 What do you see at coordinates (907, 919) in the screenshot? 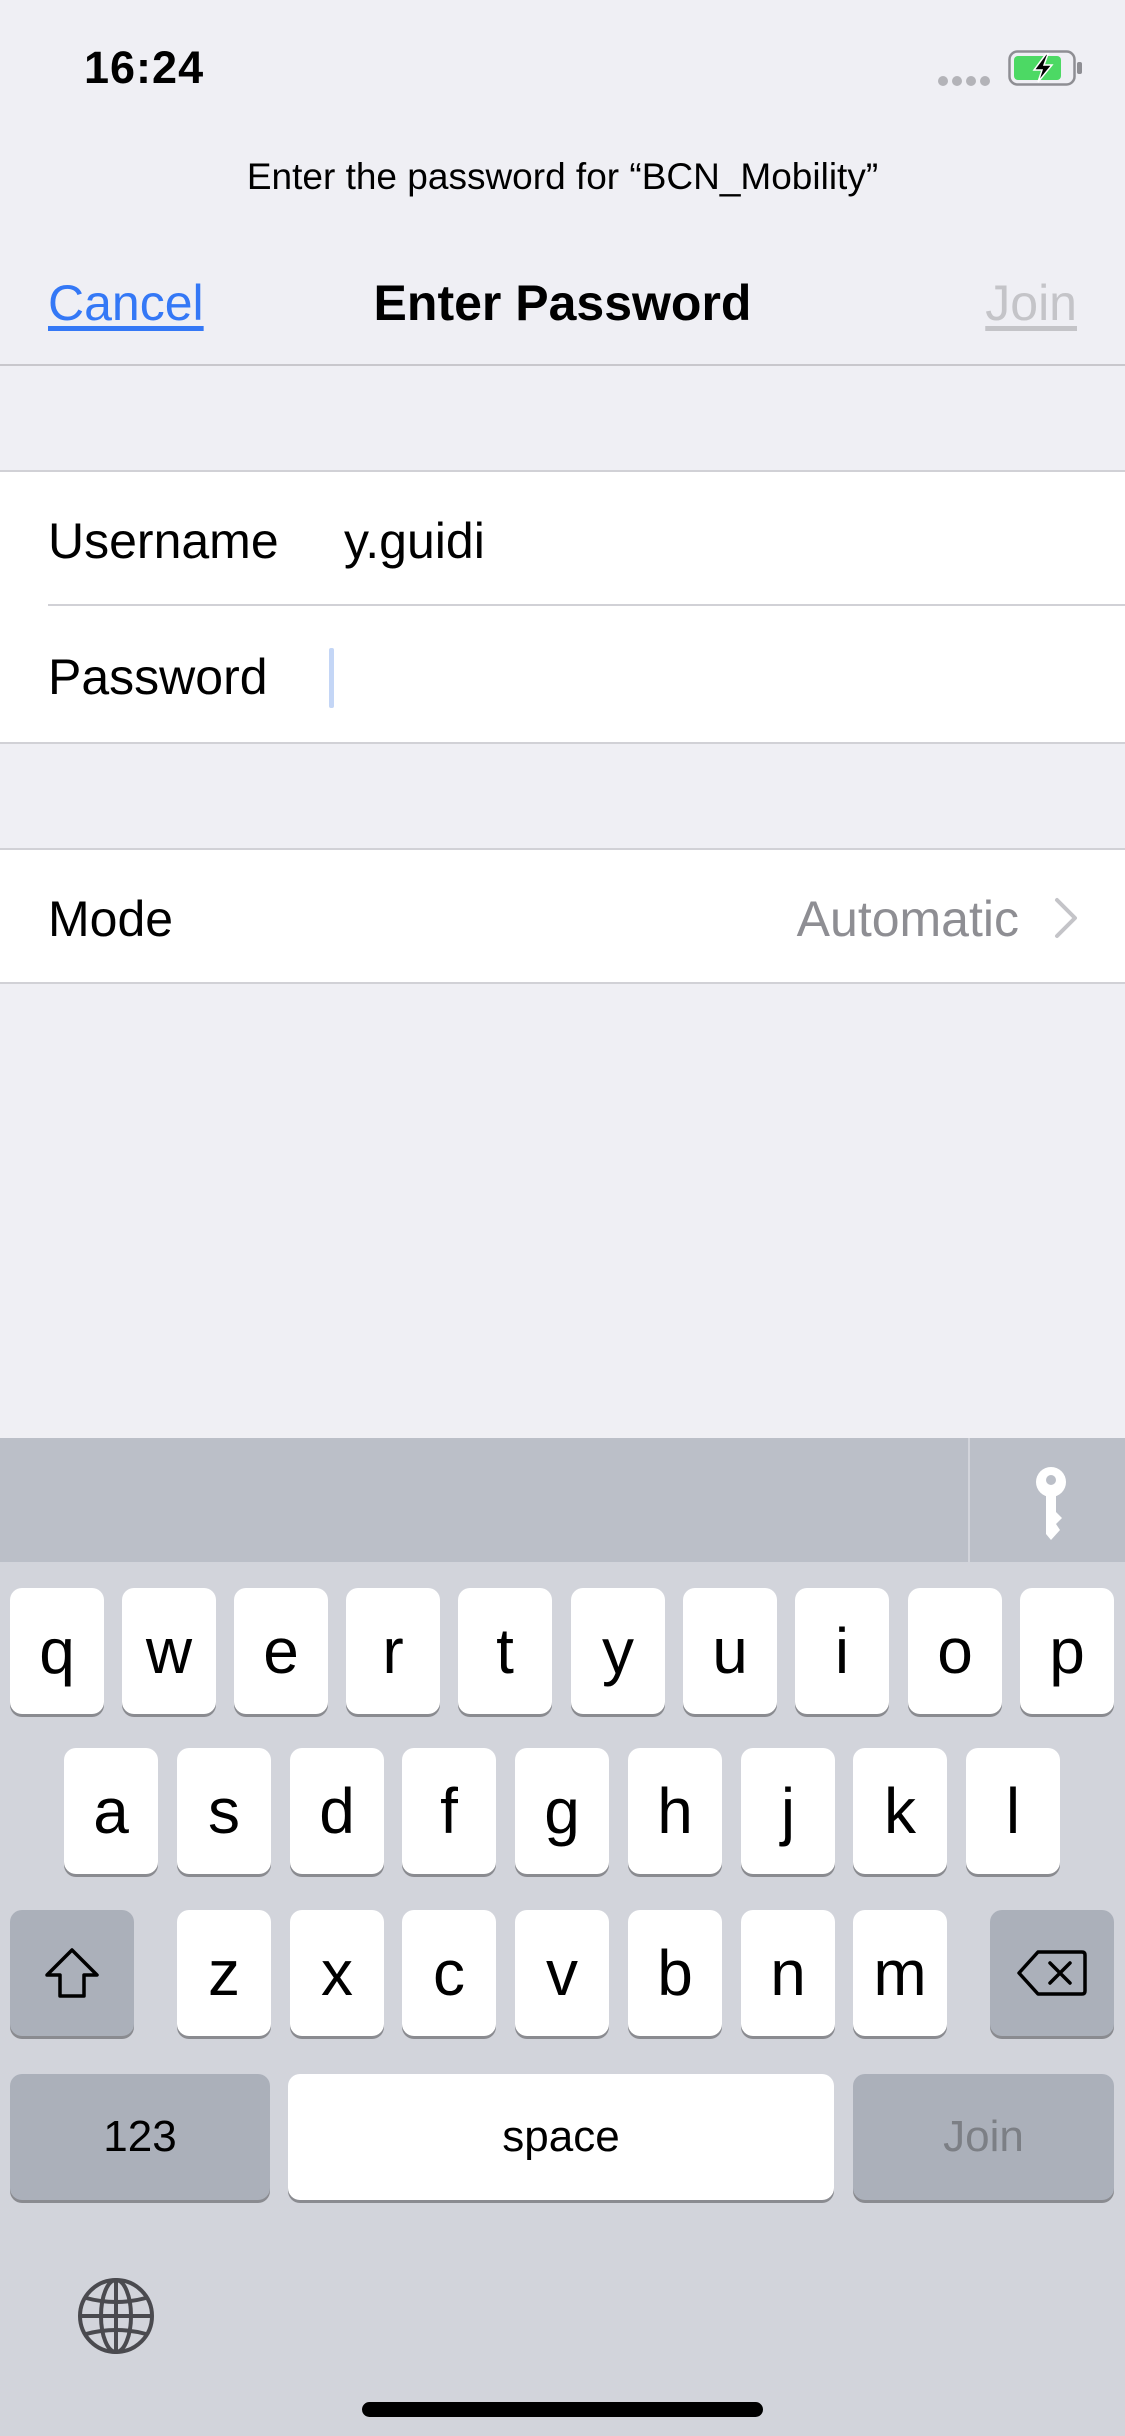
I see `mode-value: Automatic` at bounding box center [907, 919].